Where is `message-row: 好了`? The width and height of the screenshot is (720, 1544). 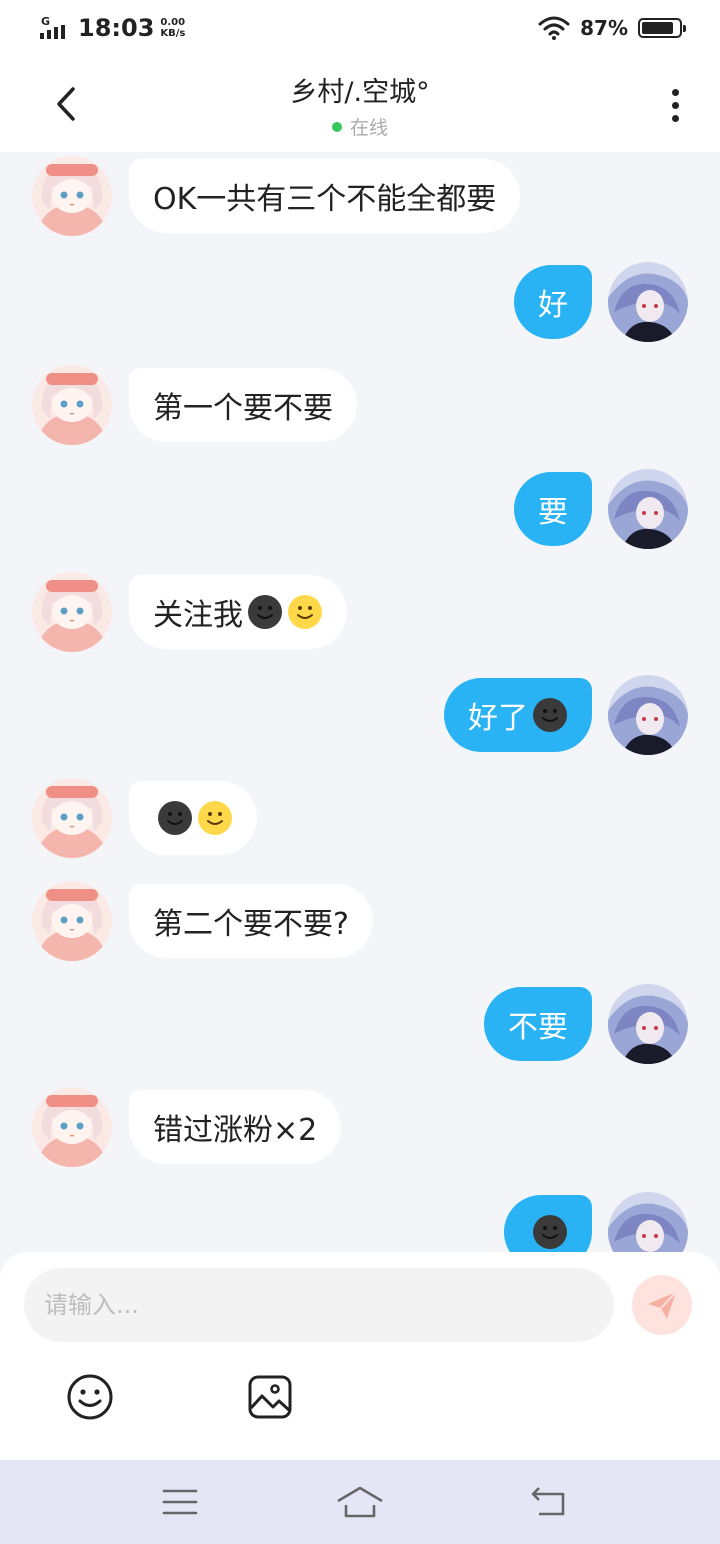
message-row: 好了 is located at coordinates (360, 715).